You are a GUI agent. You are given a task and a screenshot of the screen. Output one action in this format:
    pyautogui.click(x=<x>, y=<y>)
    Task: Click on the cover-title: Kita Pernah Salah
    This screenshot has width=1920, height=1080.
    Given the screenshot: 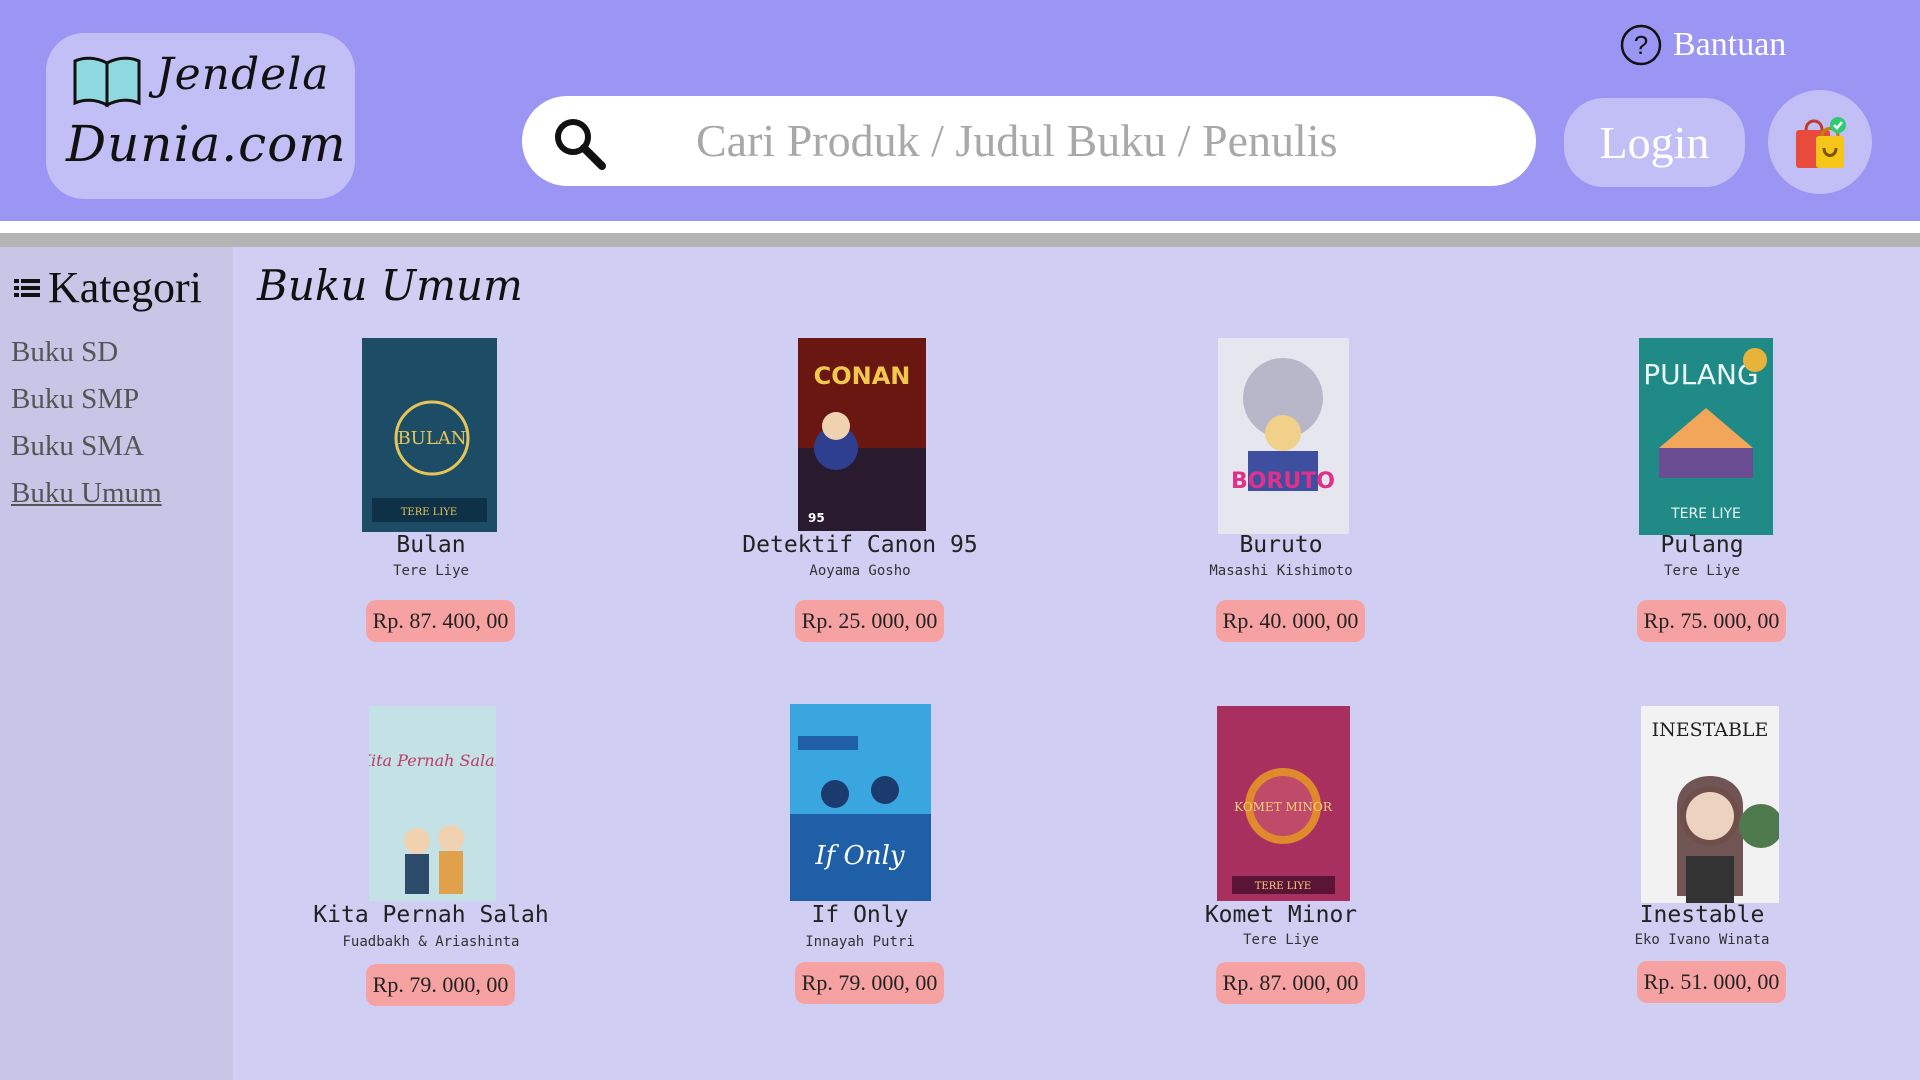 What is the action you would take?
    pyautogui.click(x=432, y=760)
    